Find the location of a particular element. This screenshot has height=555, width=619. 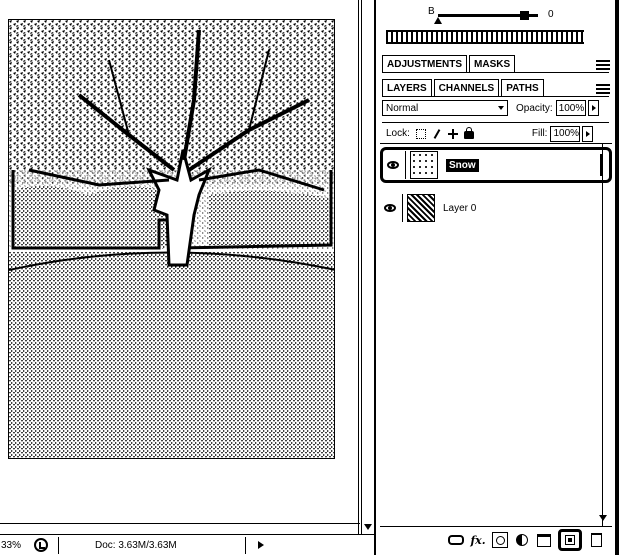

status-menu-arrow-icon is located at coordinates (261, 545).